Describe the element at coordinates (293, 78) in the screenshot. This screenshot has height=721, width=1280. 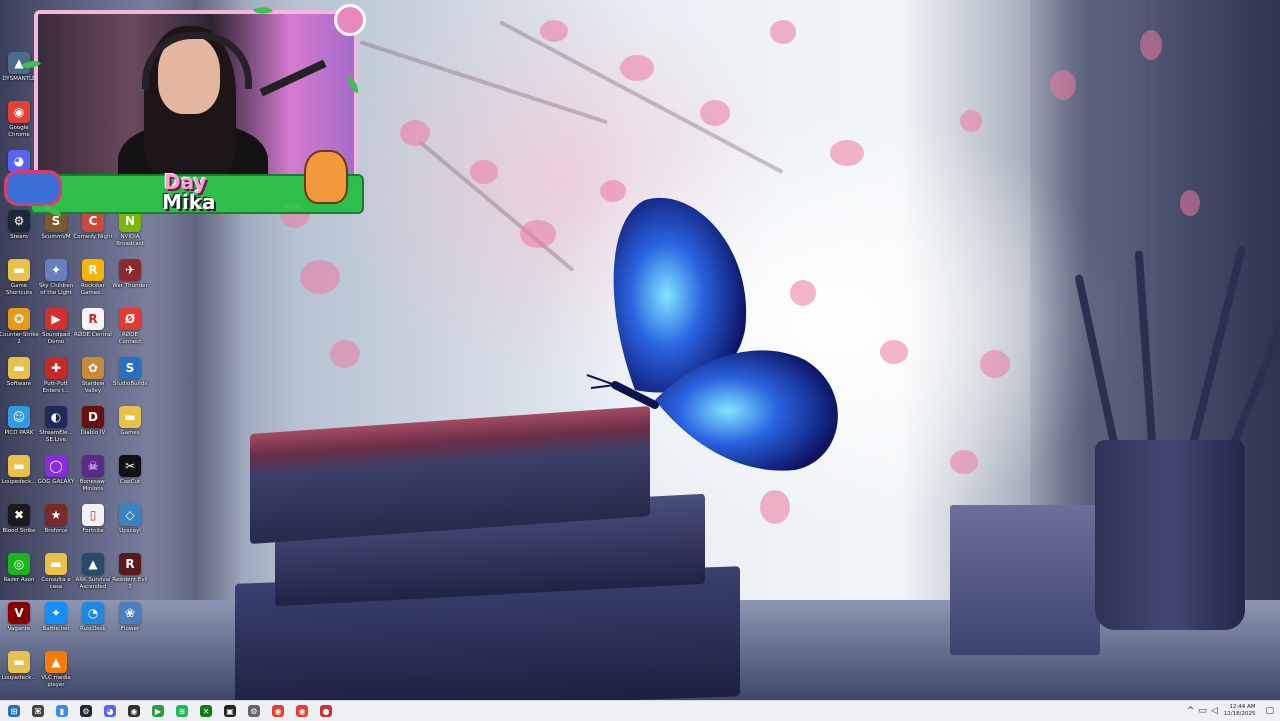
I see `microphone-arm` at that location.